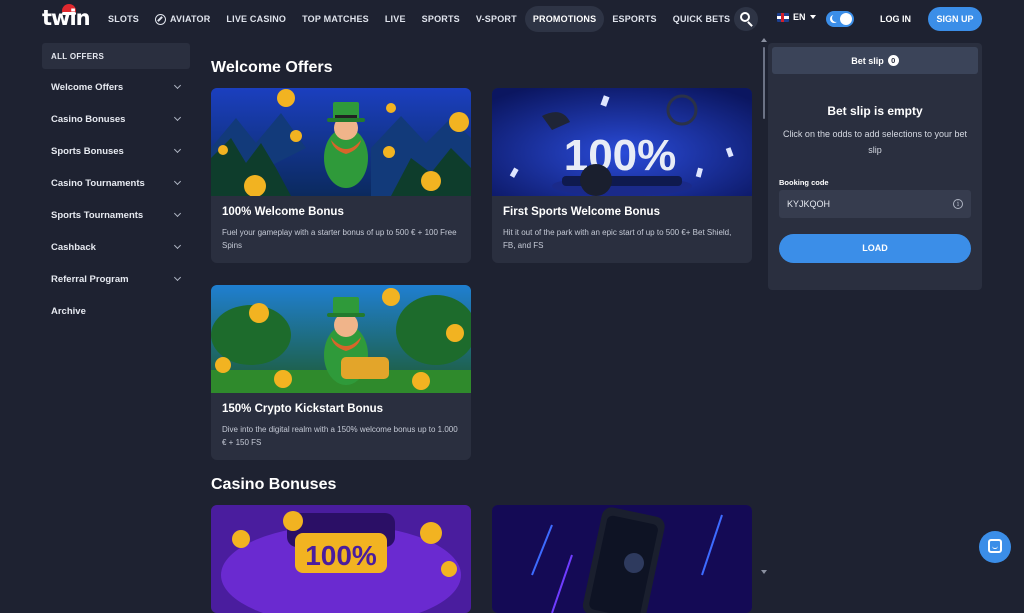  Describe the element at coordinates (116, 151) in the screenshot. I see `sidebar-item-sports-bonuses: Sports Bonuses` at that location.